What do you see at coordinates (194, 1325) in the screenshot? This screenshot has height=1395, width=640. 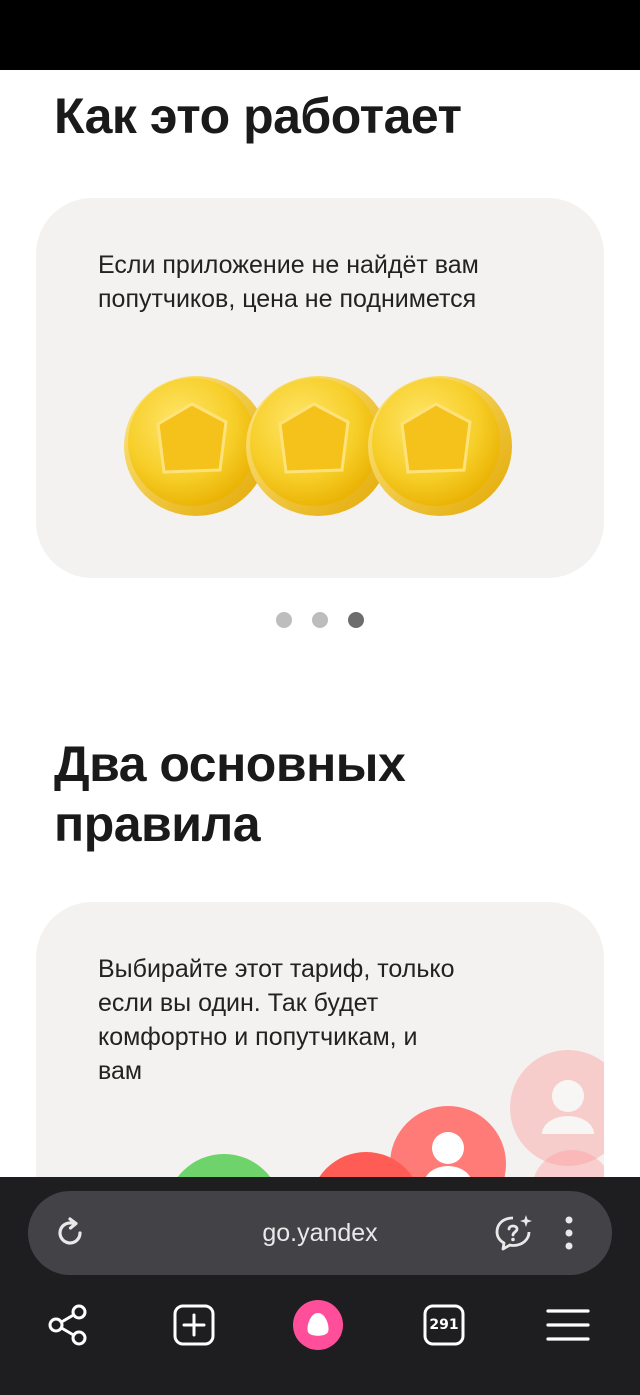 I see `new-tab-icon` at bounding box center [194, 1325].